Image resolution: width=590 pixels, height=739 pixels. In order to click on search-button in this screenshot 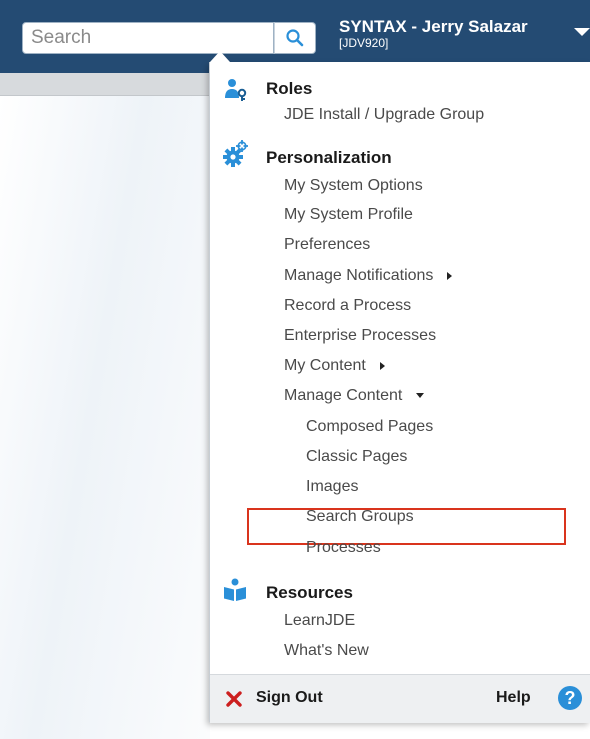, I will do `click(295, 38)`.